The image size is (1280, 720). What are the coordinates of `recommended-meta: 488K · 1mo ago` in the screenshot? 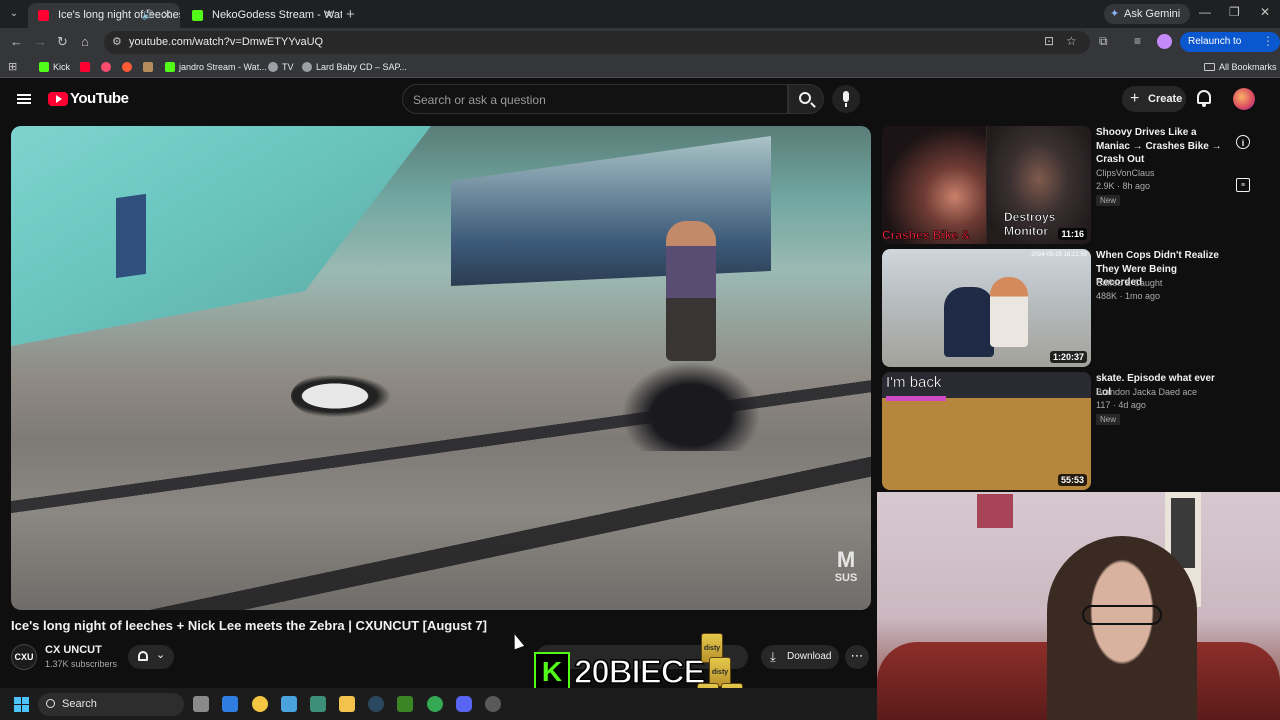 It's located at (1128, 296).